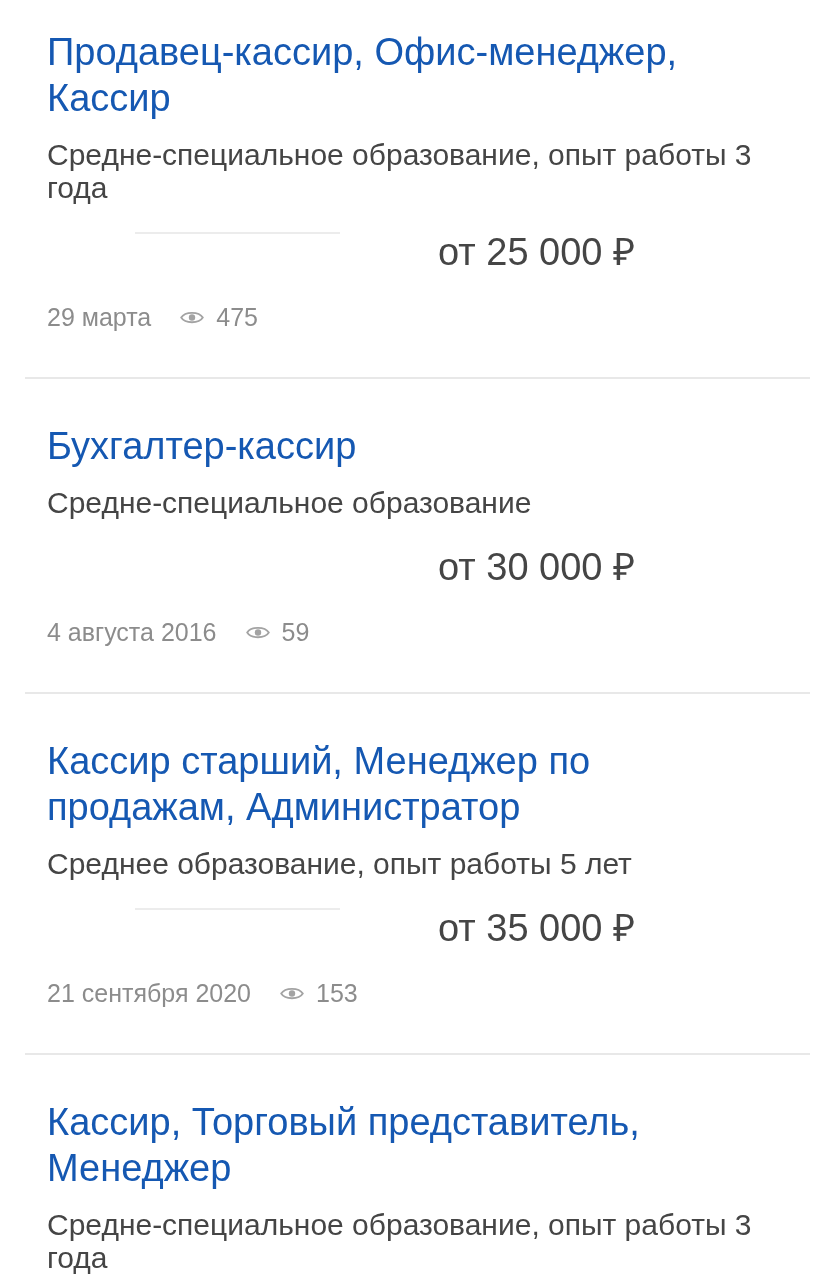  Describe the element at coordinates (537, 567) in the screenshot. I see `salary-text: от 30 000 ₽` at that location.